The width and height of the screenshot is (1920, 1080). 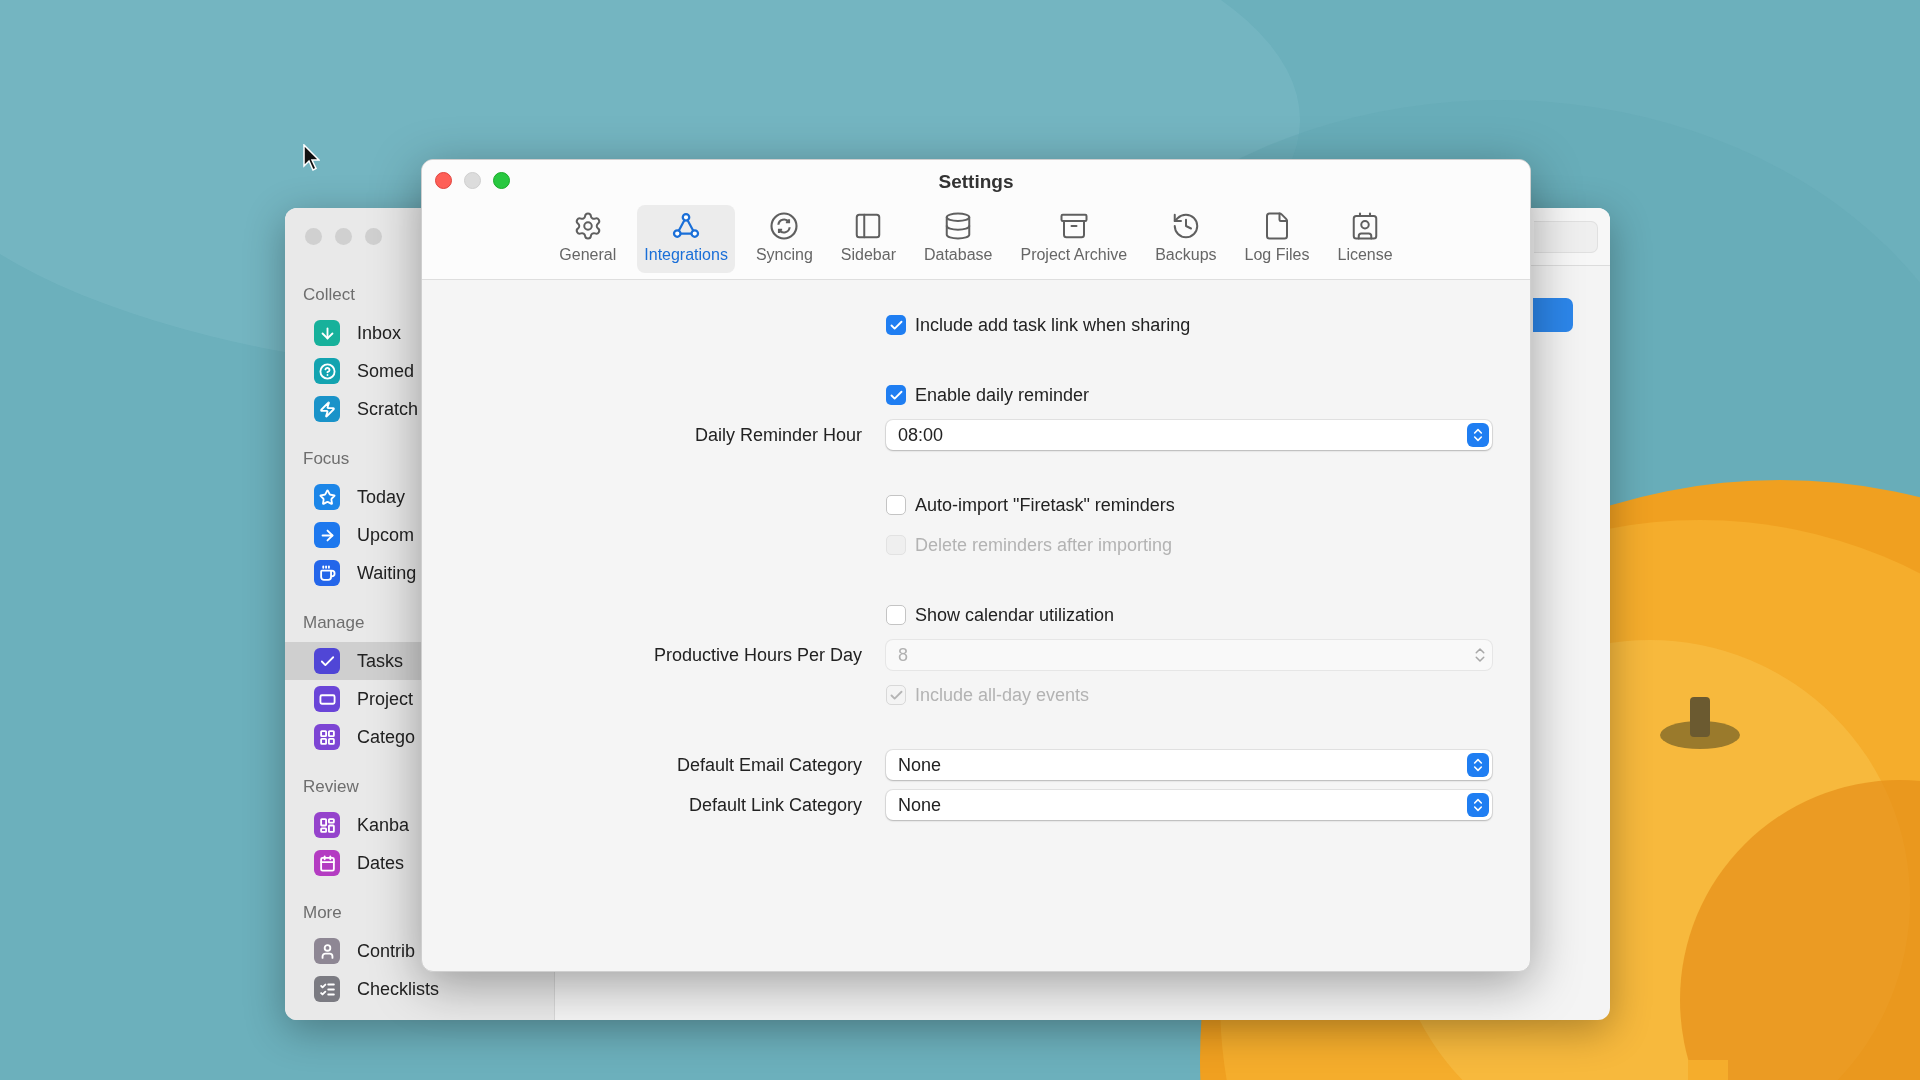 What do you see at coordinates (322, 913) in the screenshot?
I see `sidebar-section-title: More` at bounding box center [322, 913].